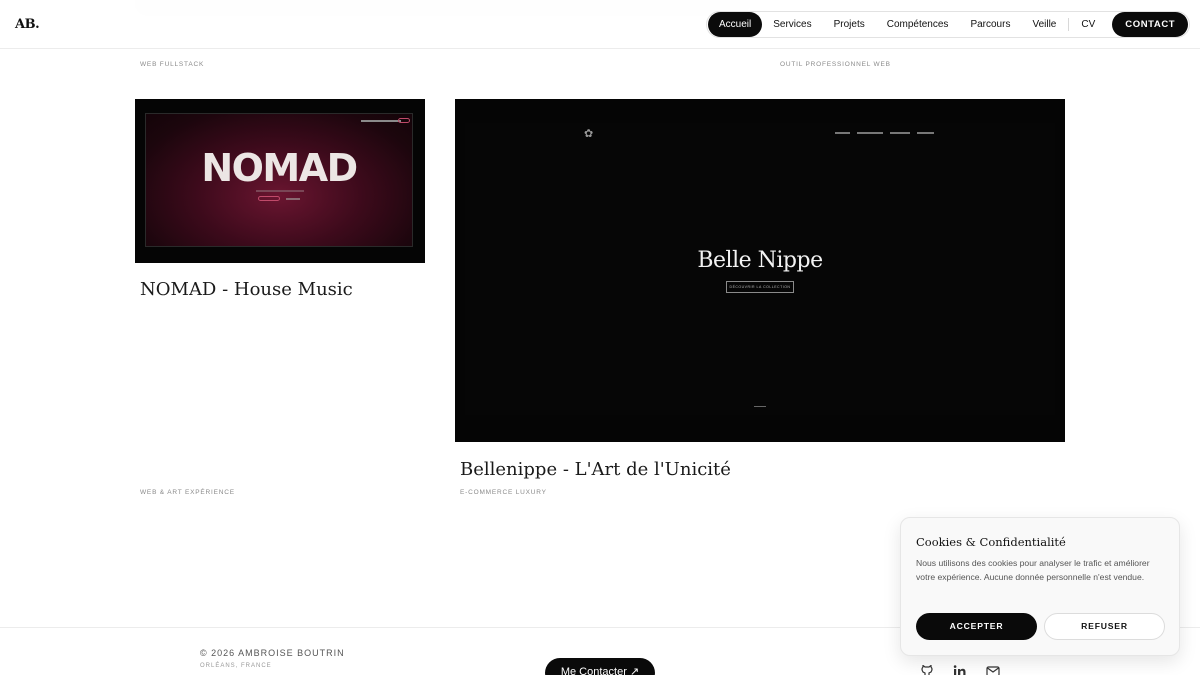 The image size is (1200, 675). What do you see at coordinates (246, 289) in the screenshot?
I see `project-title: NOMAD - House Music` at bounding box center [246, 289].